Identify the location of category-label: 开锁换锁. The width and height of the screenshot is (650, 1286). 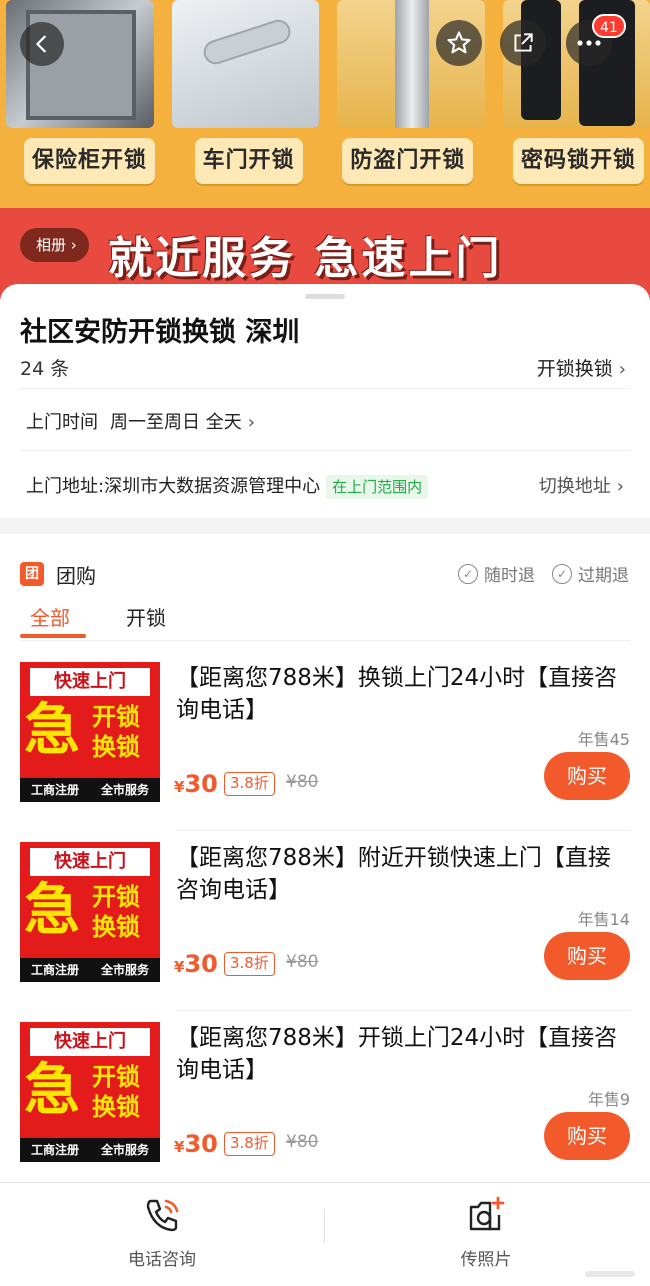
(574, 369).